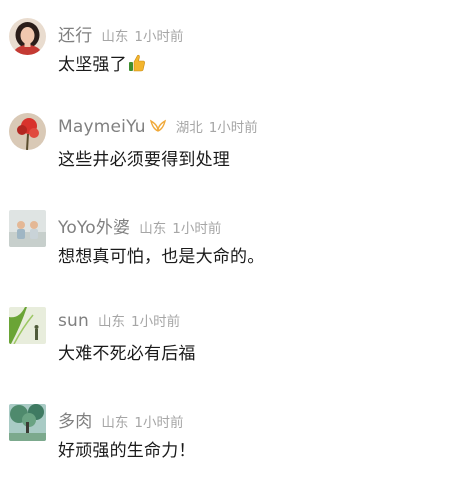 The width and height of the screenshot is (450, 482). Describe the element at coordinates (137, 63) in the screenshot. I see `thumbs-up-icon` at that location.